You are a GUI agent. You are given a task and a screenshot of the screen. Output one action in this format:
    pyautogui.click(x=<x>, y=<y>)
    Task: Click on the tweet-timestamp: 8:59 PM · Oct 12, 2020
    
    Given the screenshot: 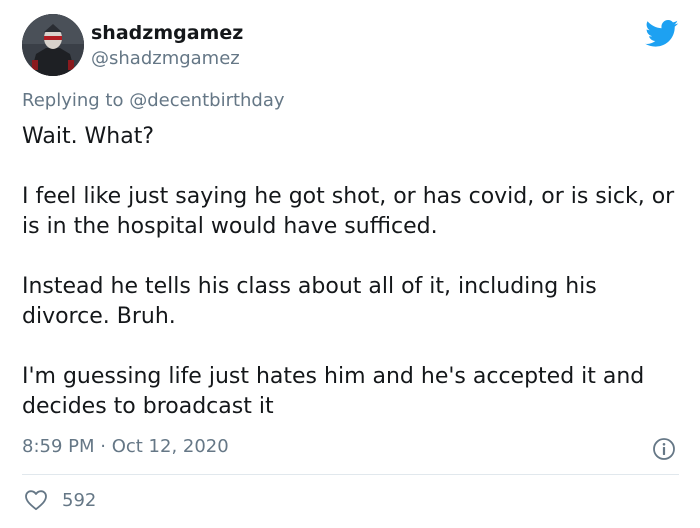 What is the action you would take?
    pyautogui.click(x=125, y=446)
    